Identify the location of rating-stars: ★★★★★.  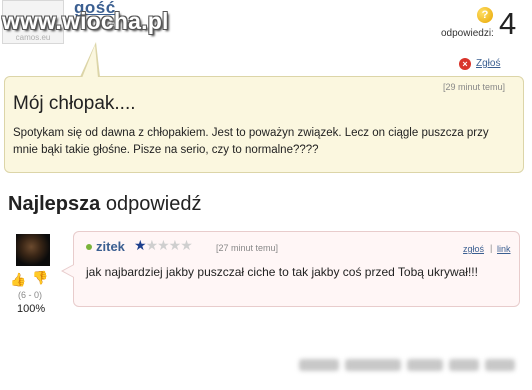
(163, 245).